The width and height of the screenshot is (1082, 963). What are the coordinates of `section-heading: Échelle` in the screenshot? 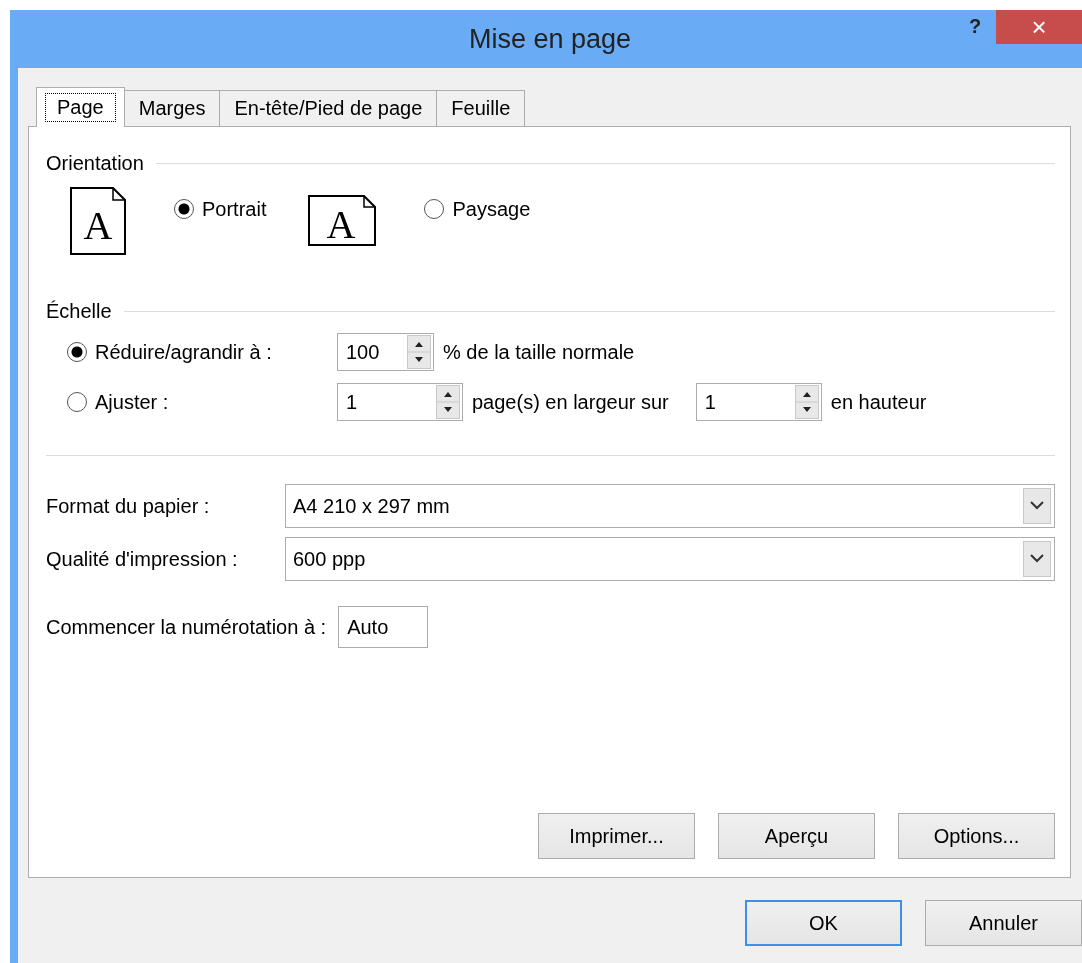 It's located at (79, 311).